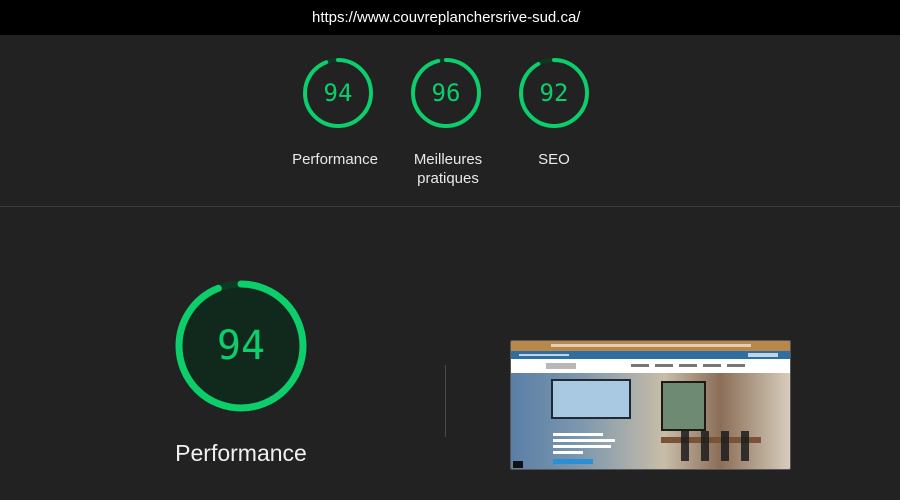 This screenshot has width=900, height=500. I want to click on gauge-featured-performance: 94, so click(241, 346).